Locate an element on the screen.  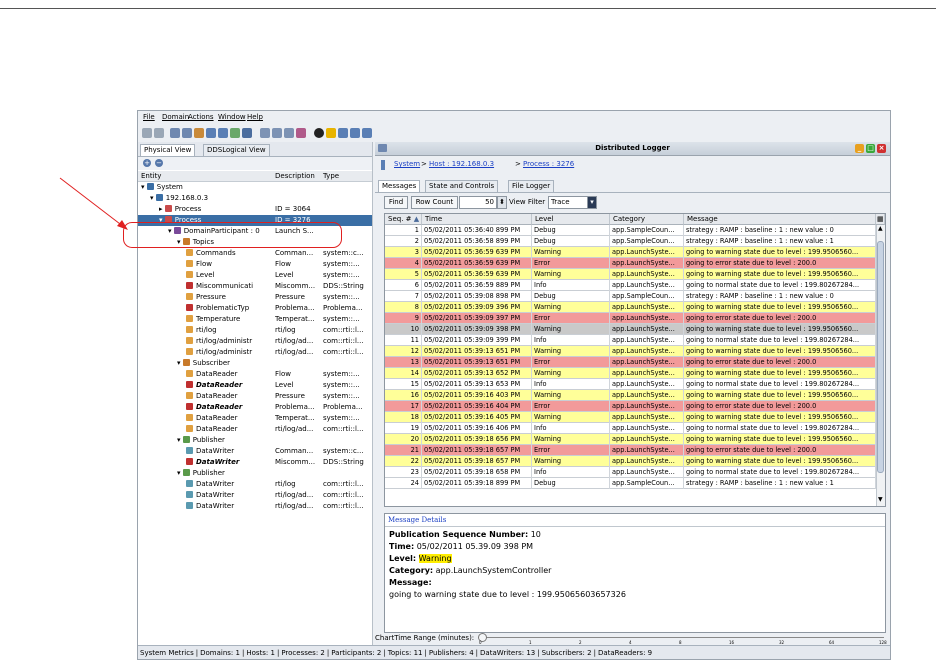
col-description: Description is located at coordinates (295, 176).